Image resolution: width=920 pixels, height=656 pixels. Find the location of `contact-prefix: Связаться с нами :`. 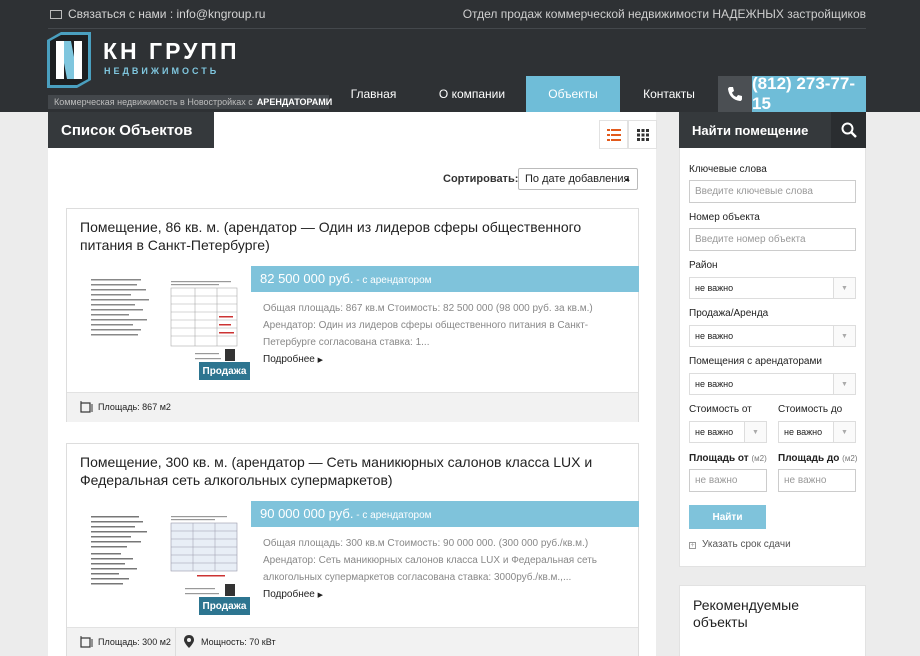

contact-prefix: Связаться с нами : is located at coordinates (121, 14).